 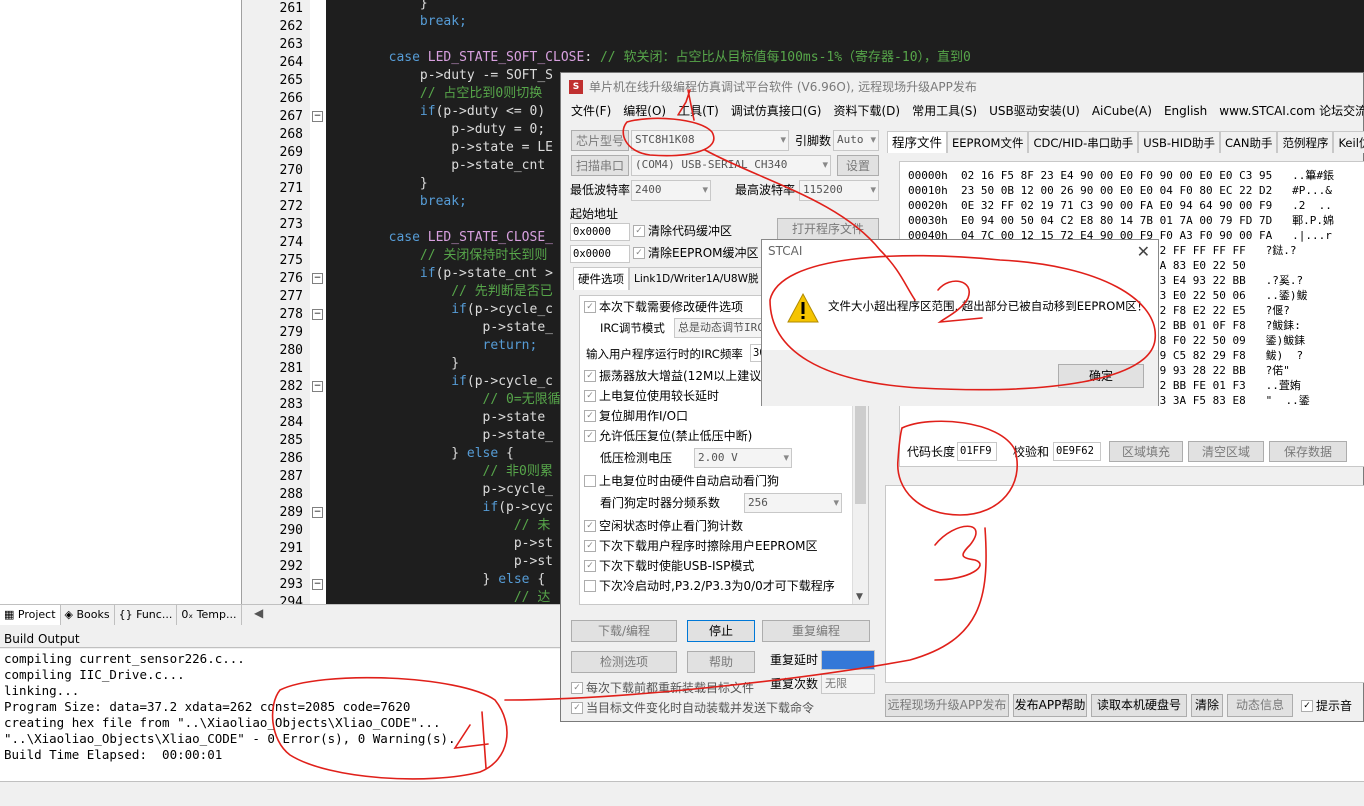 What do you see at coordinates (696, 253) in the screenshot?
I see `clear-eeprom-buffer-checkbox: ✓ 清除EEPROM缓冲区` at bounding box center [696, 253].